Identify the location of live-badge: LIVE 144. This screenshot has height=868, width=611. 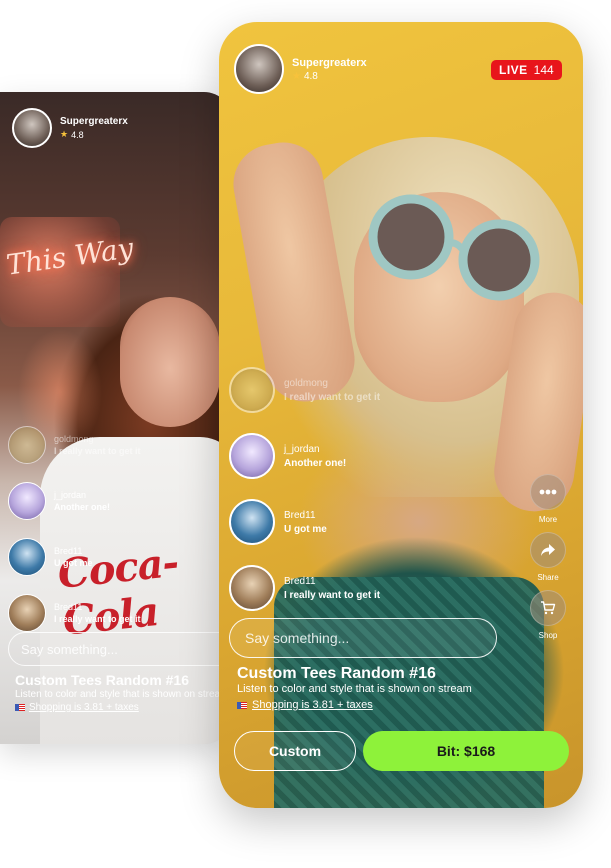
(526, 70).